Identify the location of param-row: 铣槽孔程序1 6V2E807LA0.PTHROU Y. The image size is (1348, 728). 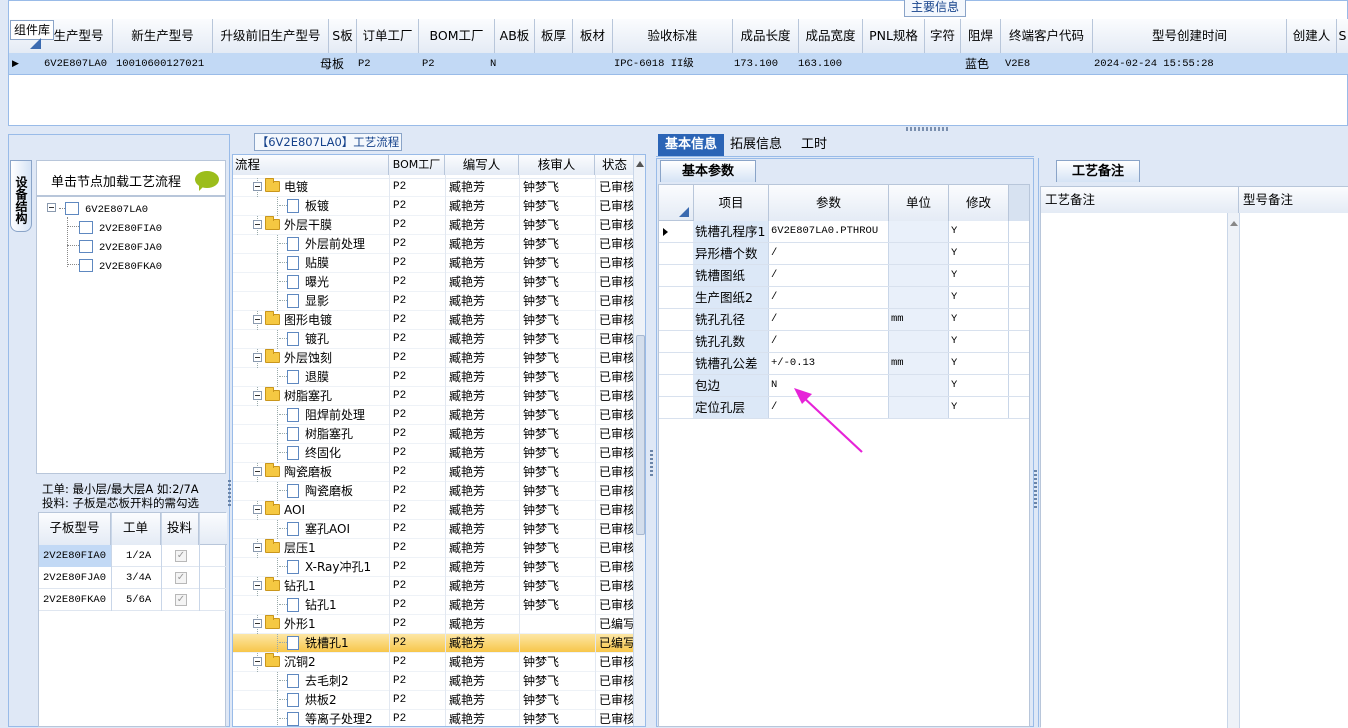
(844, 232).